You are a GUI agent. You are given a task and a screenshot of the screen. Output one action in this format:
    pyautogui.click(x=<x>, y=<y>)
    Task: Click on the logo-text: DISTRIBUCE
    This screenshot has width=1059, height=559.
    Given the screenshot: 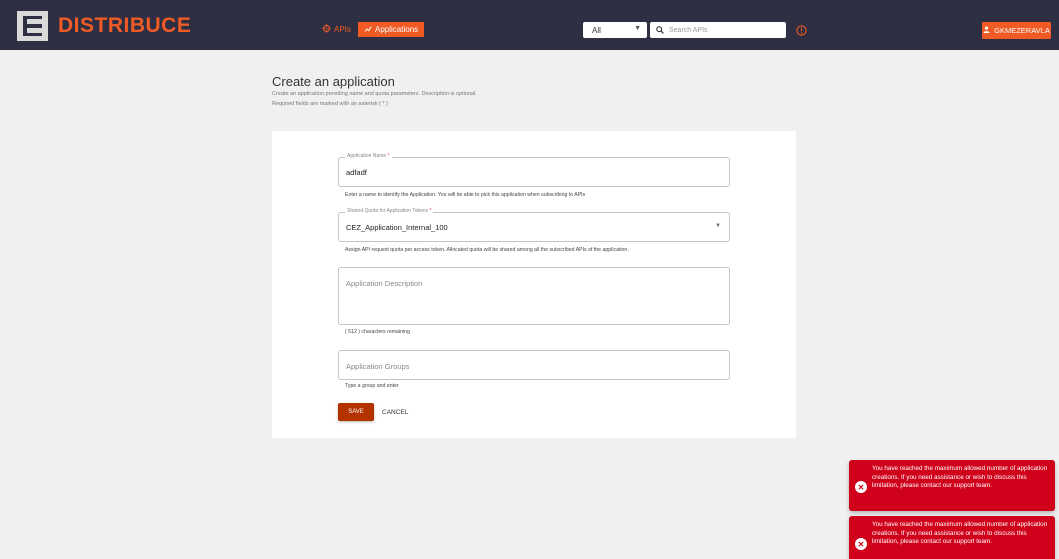 What is the action you would take?
    pyautogui.click(x=124, y=26)
    